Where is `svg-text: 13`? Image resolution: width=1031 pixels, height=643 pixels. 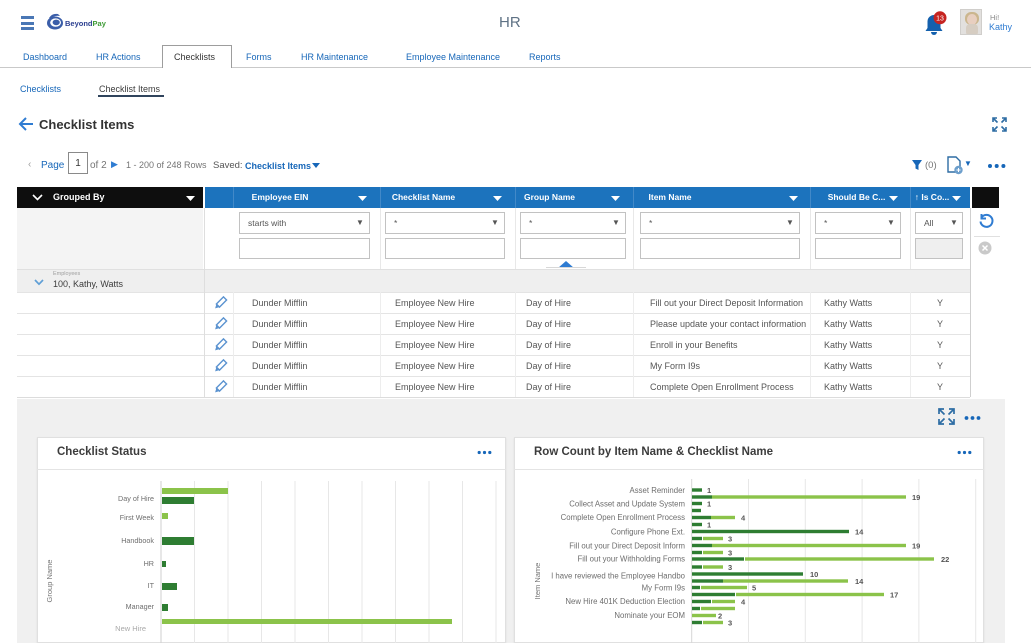 svg-text: 13 is located at coordinates (940, 18).